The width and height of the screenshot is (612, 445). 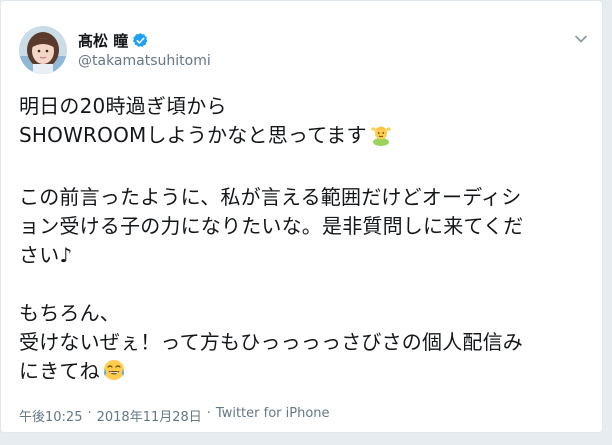 I want to click on tweet-source: Twitter for iPhone, so click(x=273, y=415).